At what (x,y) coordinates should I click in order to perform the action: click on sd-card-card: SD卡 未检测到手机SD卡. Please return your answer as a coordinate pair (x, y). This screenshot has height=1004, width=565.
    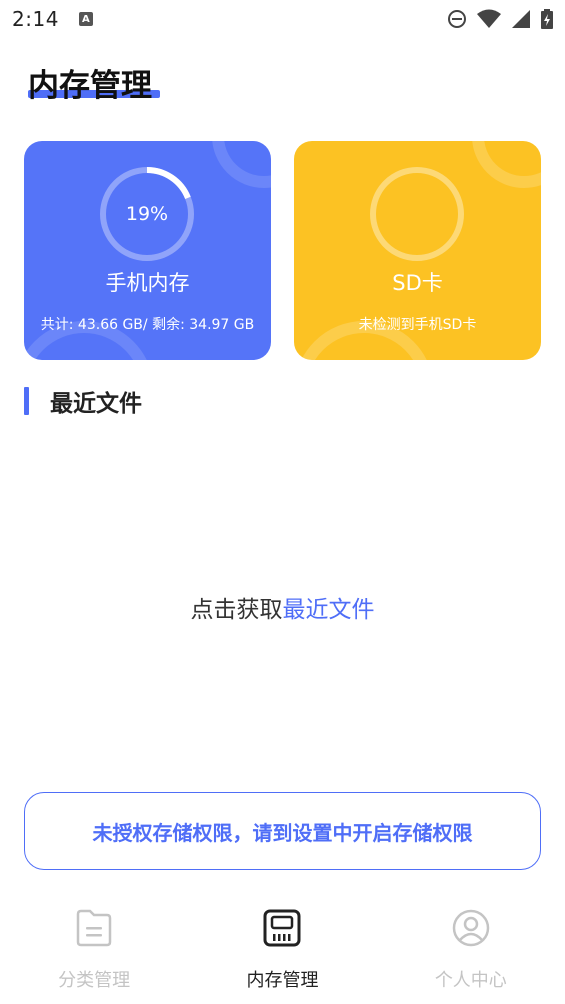
    Looking at the image, I should click on (417, 250).